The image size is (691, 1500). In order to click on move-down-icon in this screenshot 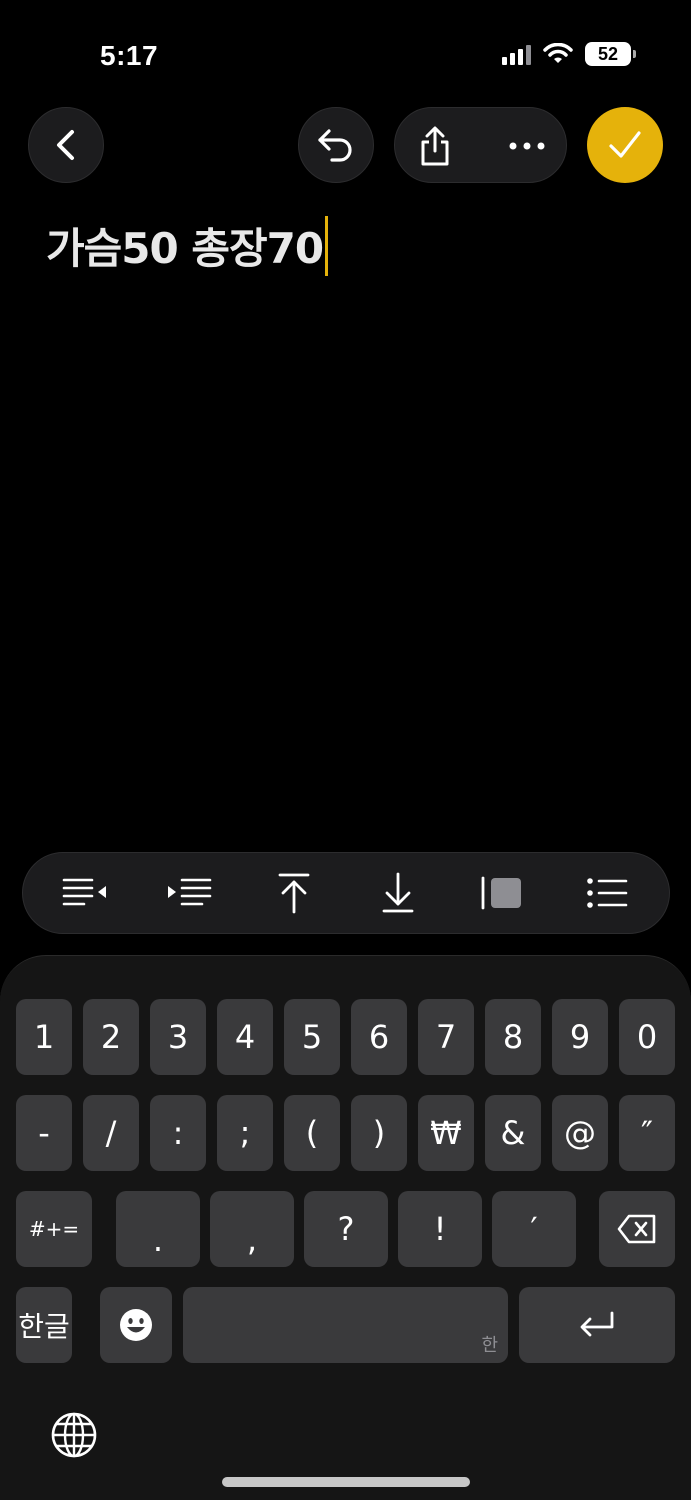, I will do `click(398, 892)`.